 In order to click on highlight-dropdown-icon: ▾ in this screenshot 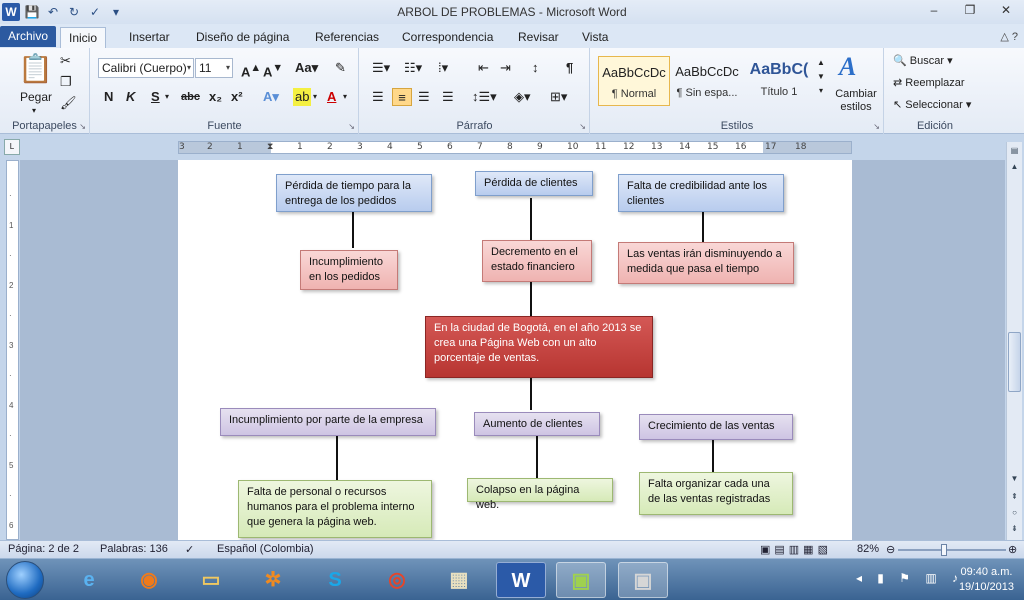, I will do `click(315, 97)`.